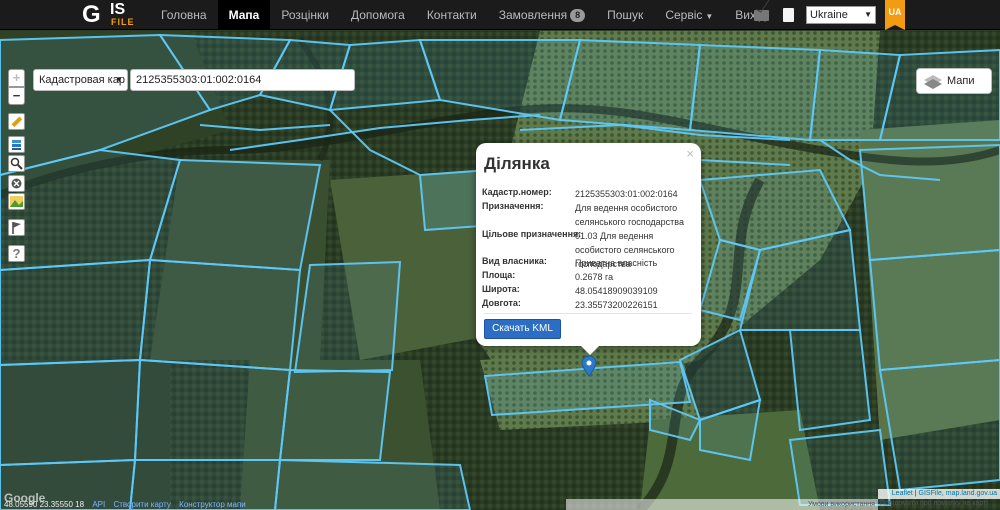 This screenshot has width=1000, height=510. Describe the element at coordinates (761, 15) in the screenshot. I see `mail-icon` at that location.